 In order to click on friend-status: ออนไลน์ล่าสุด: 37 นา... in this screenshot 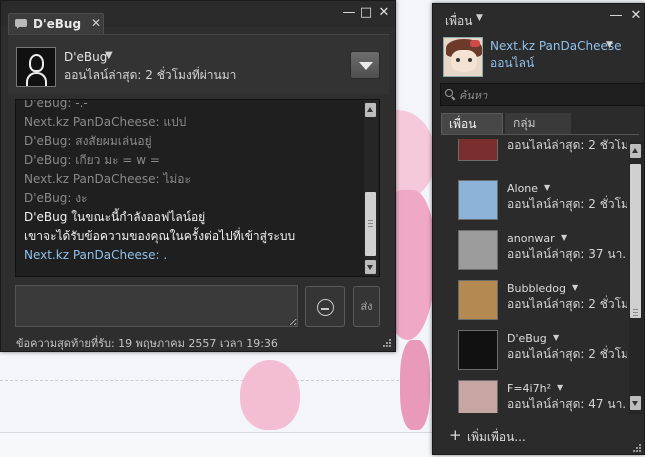, I will do `click(567, 254)`.